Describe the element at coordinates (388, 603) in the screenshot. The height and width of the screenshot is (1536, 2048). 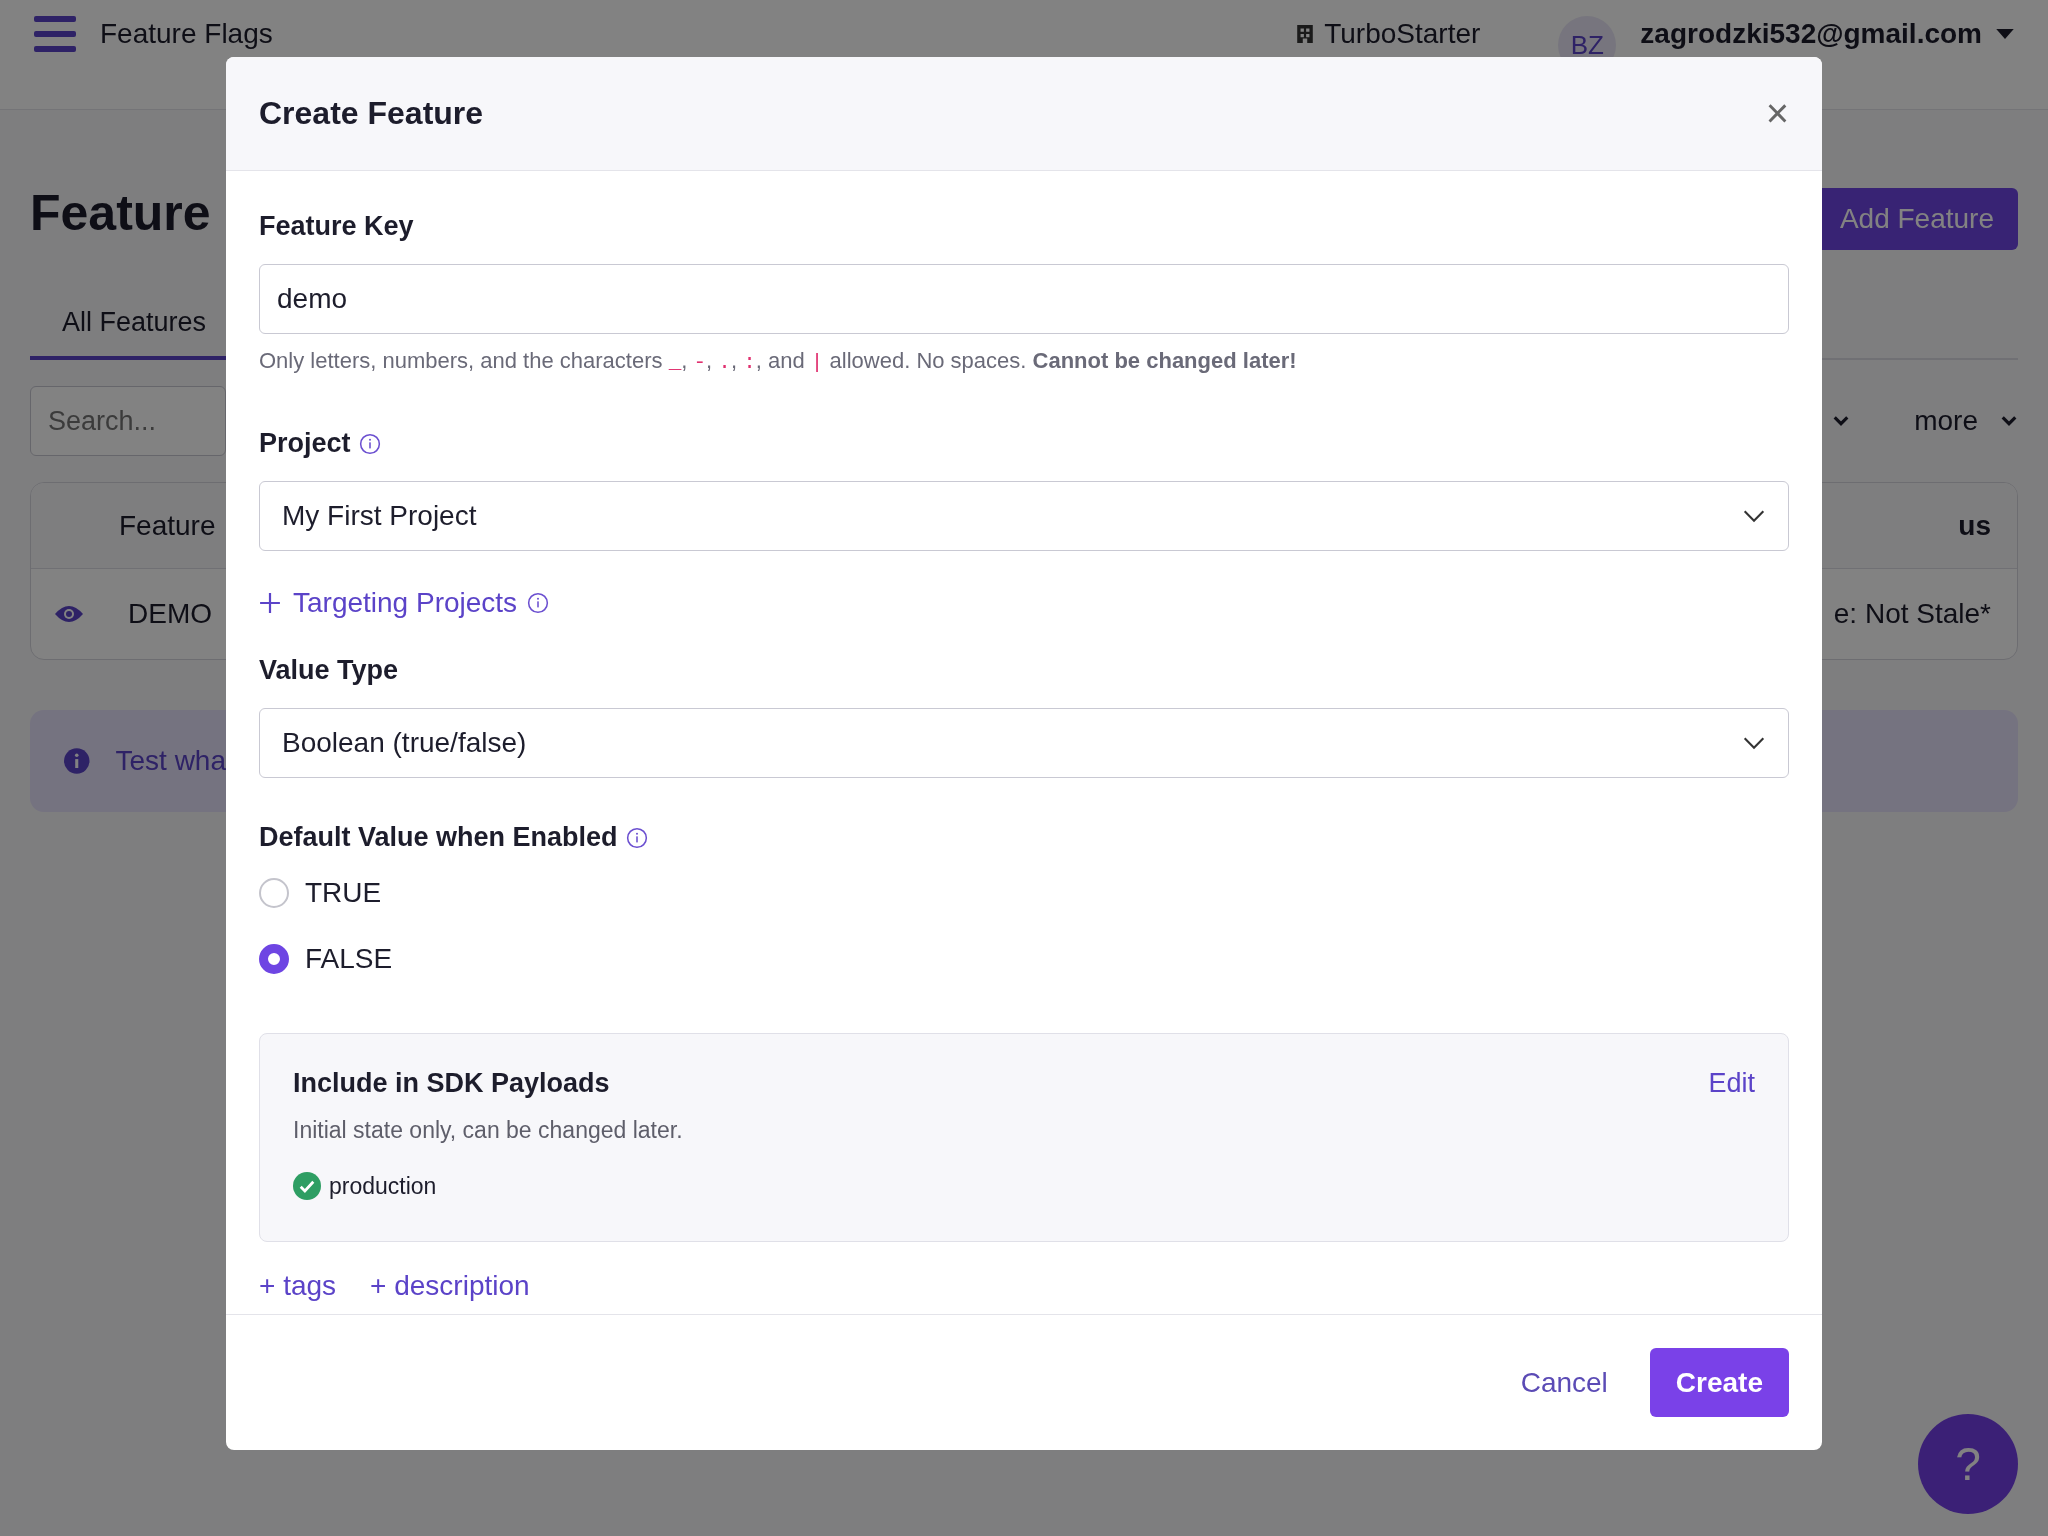
I see `targeting-projects-link: Targeting Projects` at that location.